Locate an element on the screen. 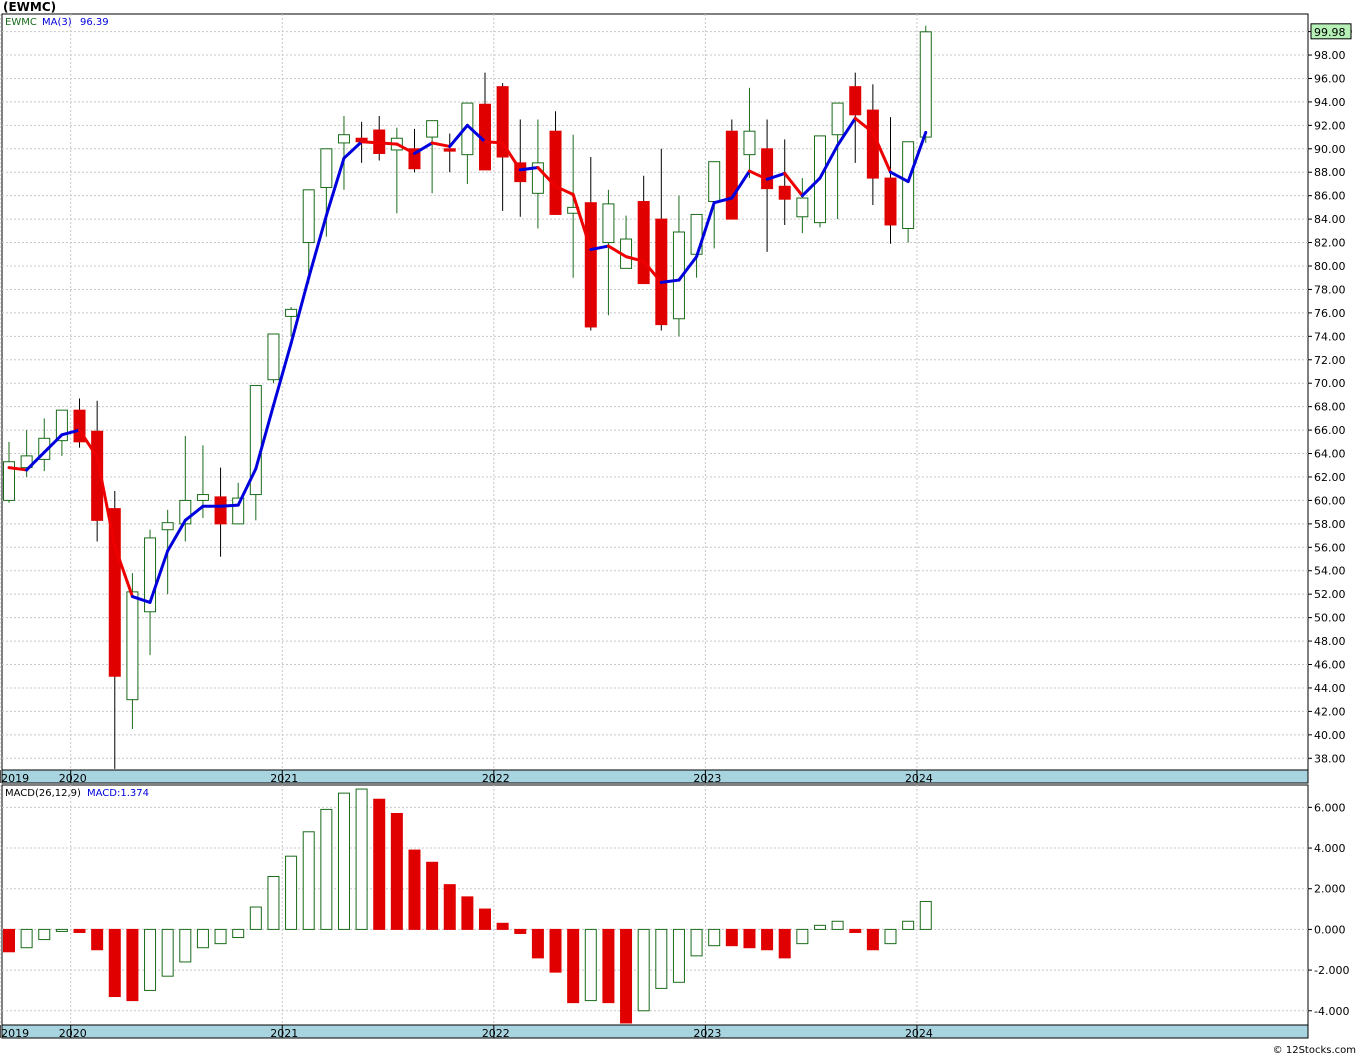  legend-symbol: EWMC is located at coordinates (21, 22).